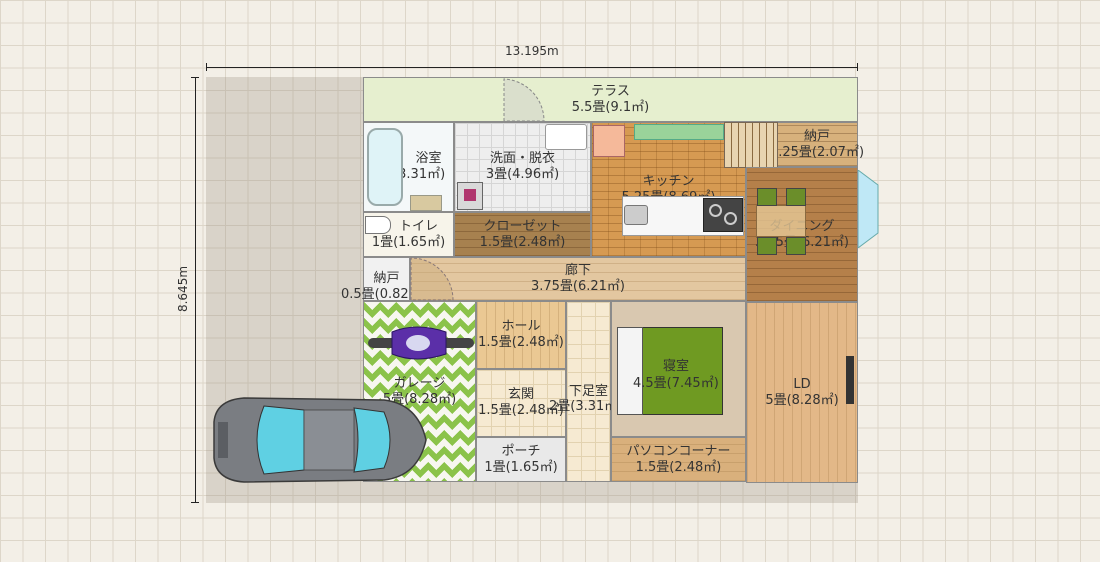  What do you see at coordinates (802, 400) in the screenshot?
I see `room-ld-area: 5畳(8.28㎡)` at bounding box center [802, 400].